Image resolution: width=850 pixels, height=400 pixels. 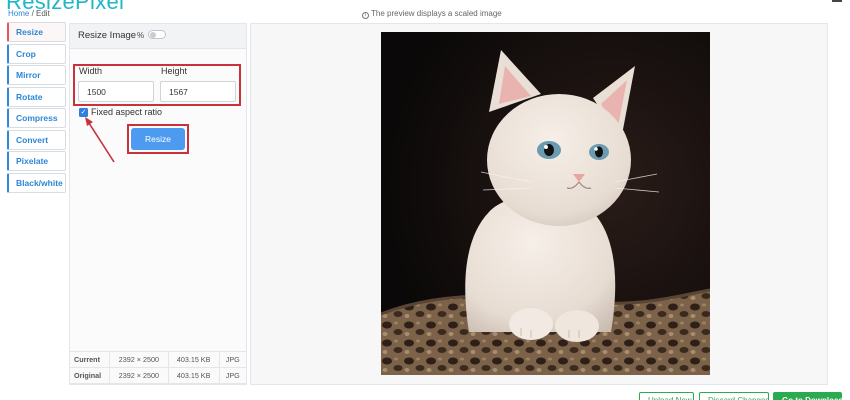 What do you see at coordinates (36, 161) in the screenshot?
I see `tab-pixelate: Pixelate` at bounding box center [36, 161].